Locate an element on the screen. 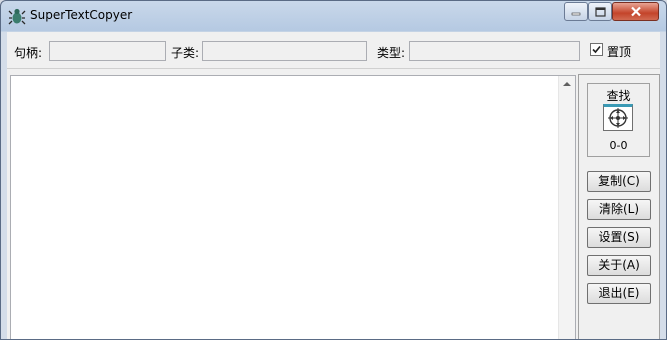 Image resolution: width=667 pixels, height=340 pixels. crosshair-icon is located at coordinates (618, 118).